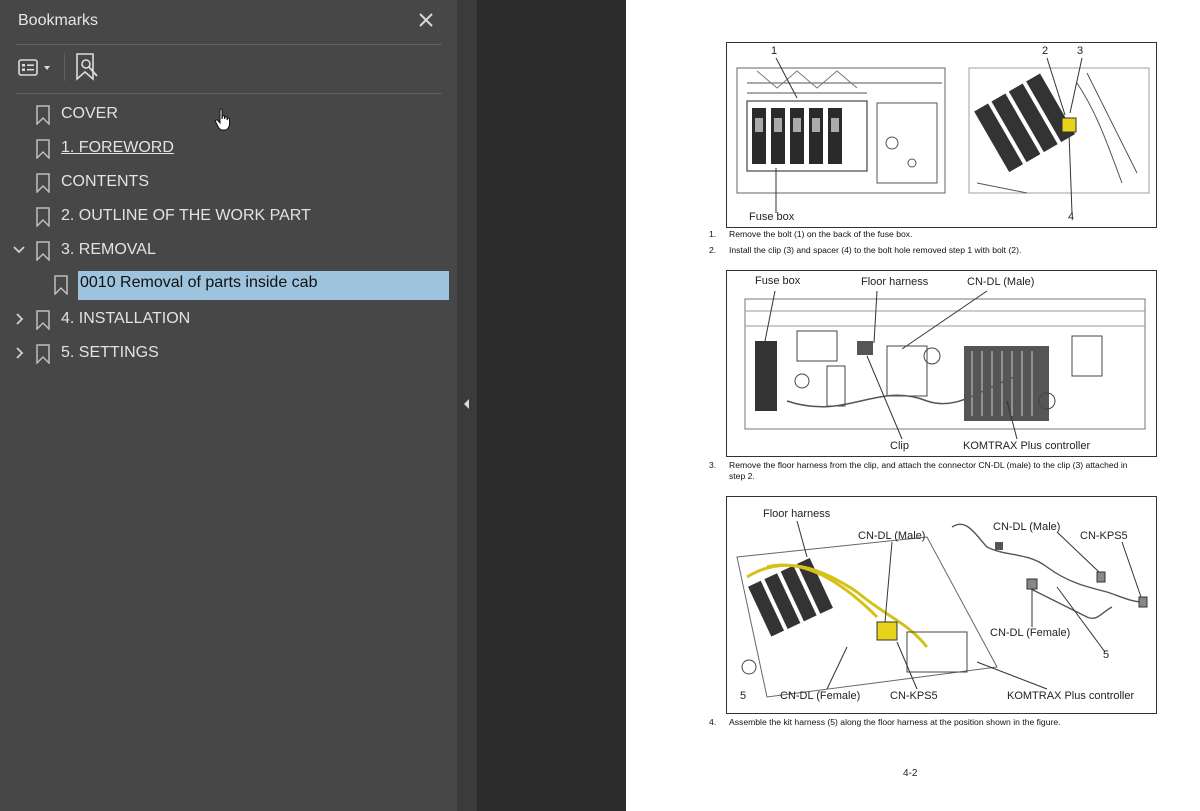 Image resolution: width=1200 pixels, height=811 pixels. What do you see at coordinates (713, 234) in the screenshot?
I see `step-number: 1.` at bounding box center [713, 234].